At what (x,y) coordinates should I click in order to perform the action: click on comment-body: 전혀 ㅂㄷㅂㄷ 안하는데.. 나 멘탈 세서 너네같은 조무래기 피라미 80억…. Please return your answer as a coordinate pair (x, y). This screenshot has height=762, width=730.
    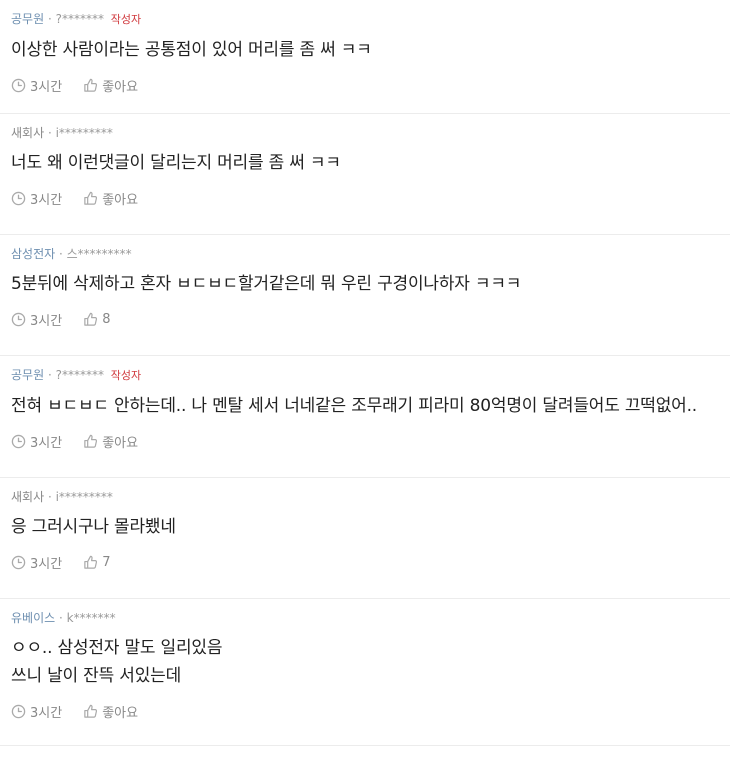
    Looking at the image, I should click on (365, 406).